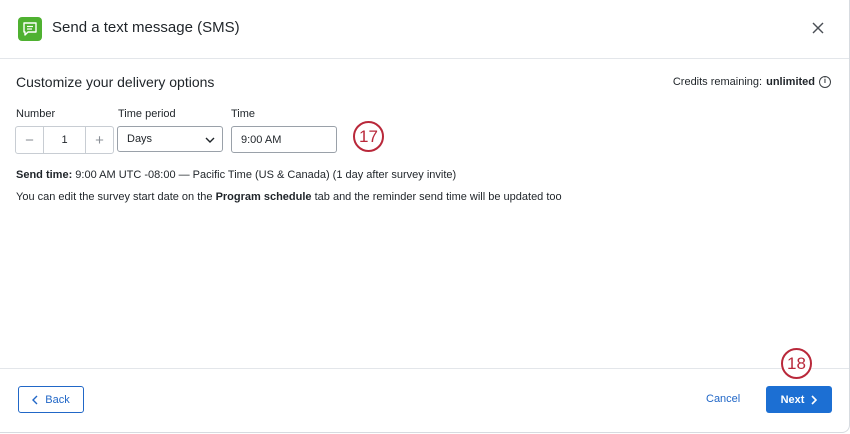 The image size is (850, 434). I want to click on time-input, so click(284, 139).